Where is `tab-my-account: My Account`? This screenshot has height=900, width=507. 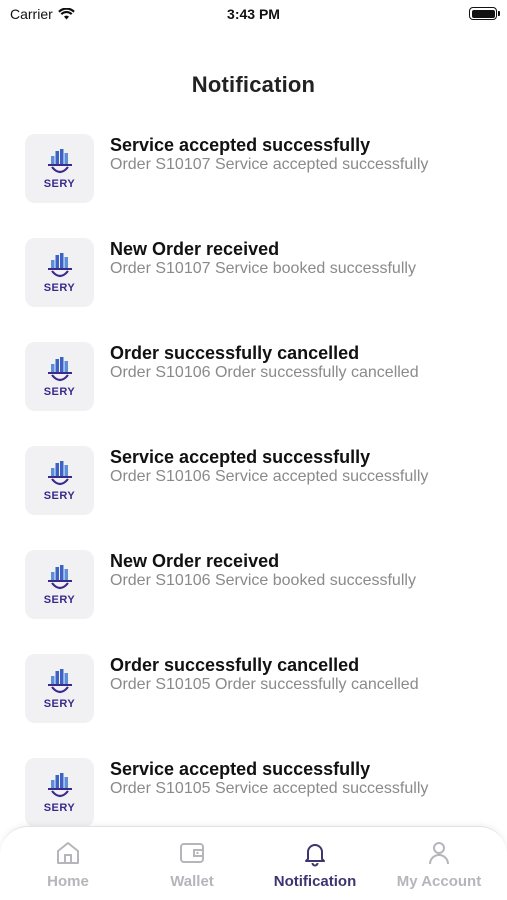 tab-my-account: My Account is located at coordinates (439, 864).